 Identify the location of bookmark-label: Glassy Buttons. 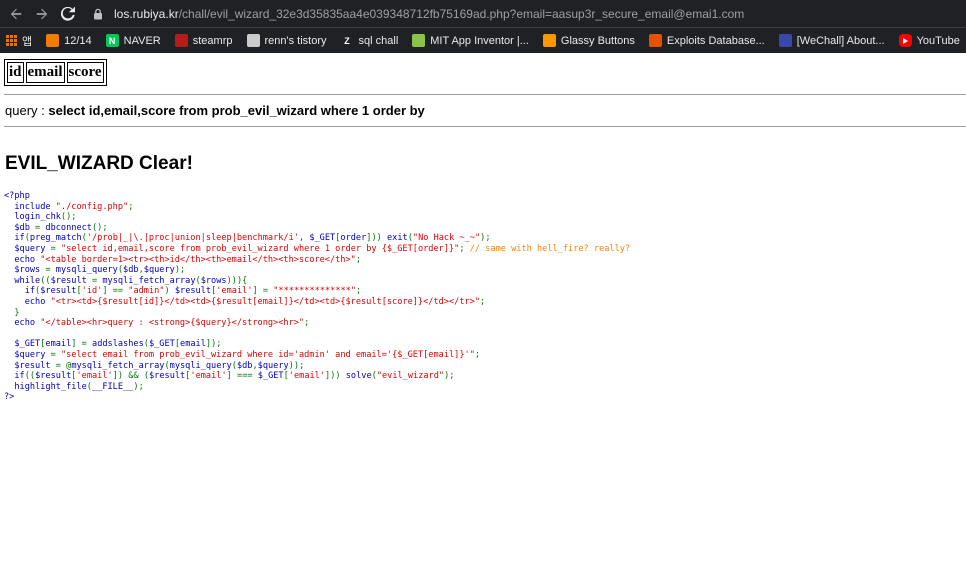
(597, 40).